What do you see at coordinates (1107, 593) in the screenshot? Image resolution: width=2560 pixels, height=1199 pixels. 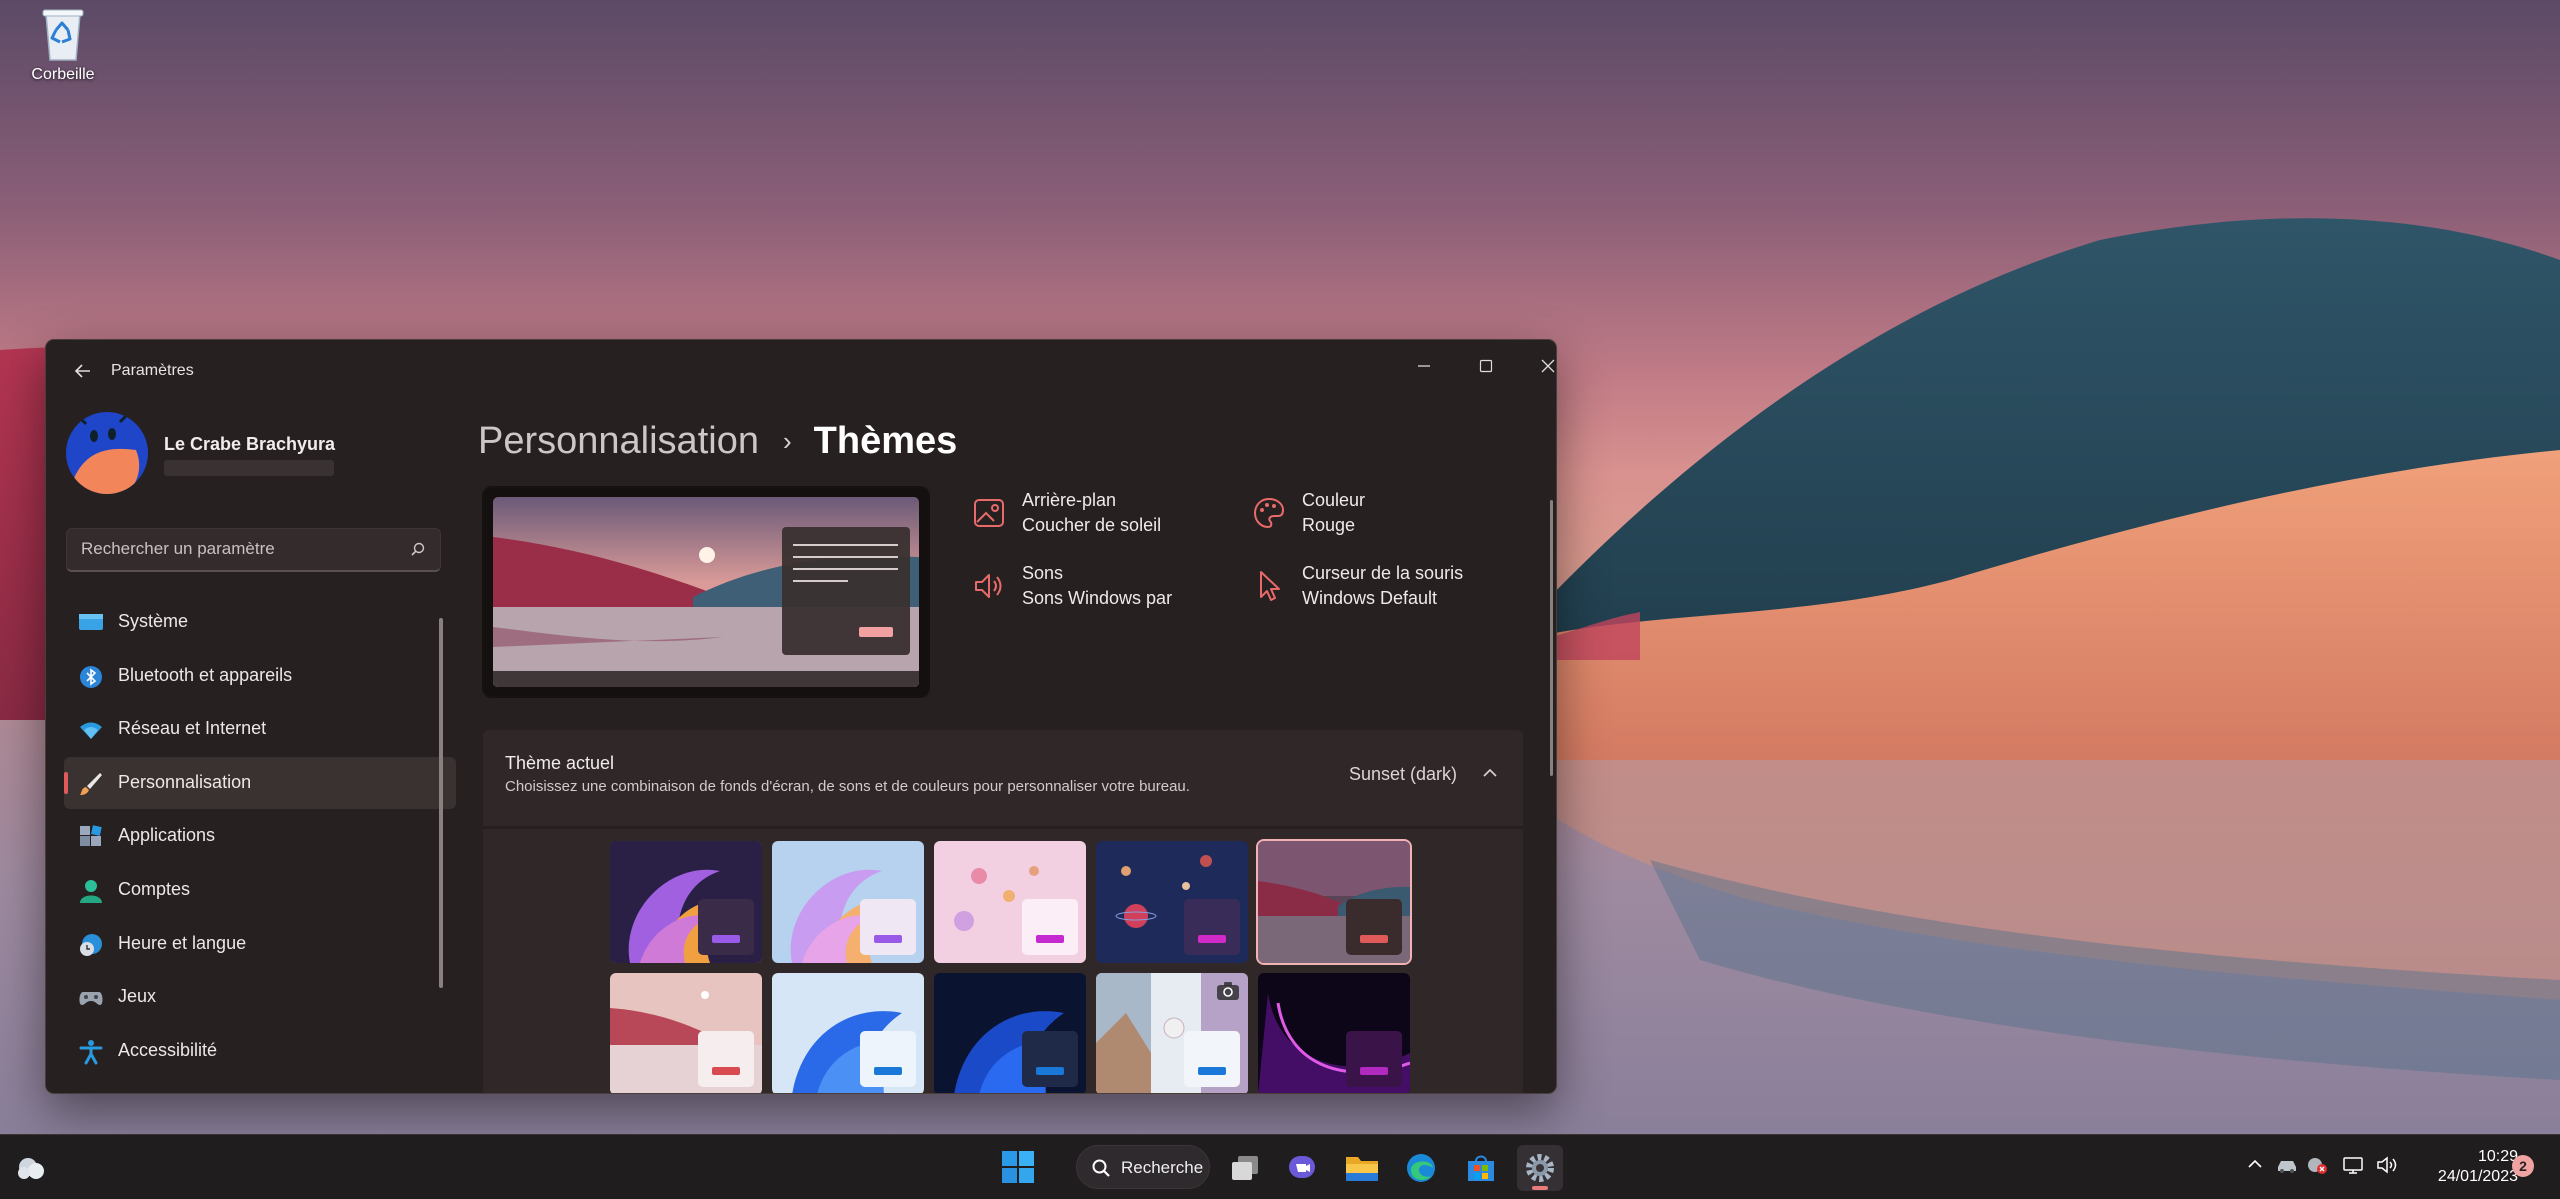 I see `sounds-setting: Sons Sons Windows par` at bounding box center [1107, 593].